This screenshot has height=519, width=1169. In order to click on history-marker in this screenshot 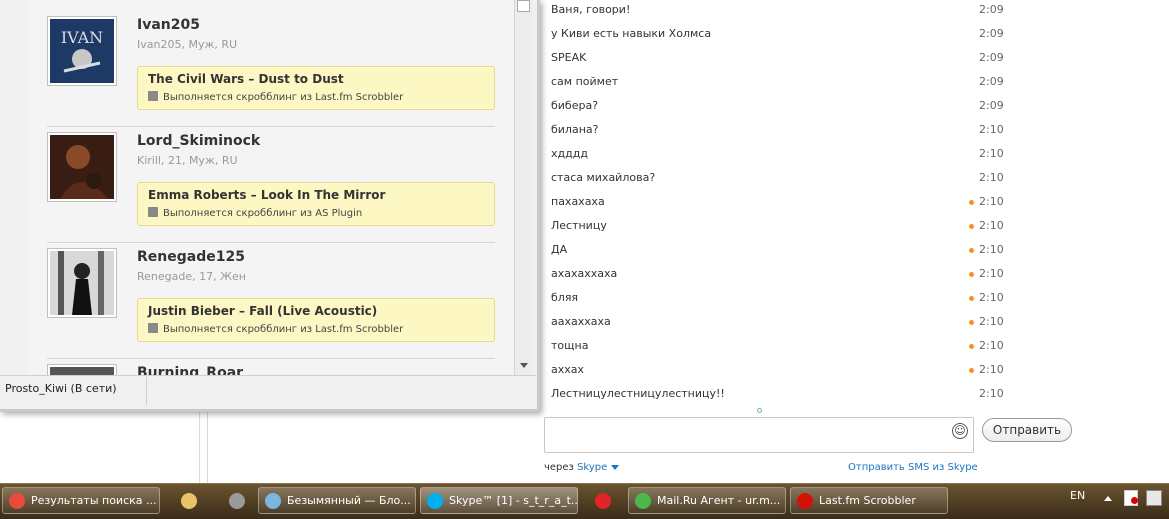, I will do `click(759, 410)`.